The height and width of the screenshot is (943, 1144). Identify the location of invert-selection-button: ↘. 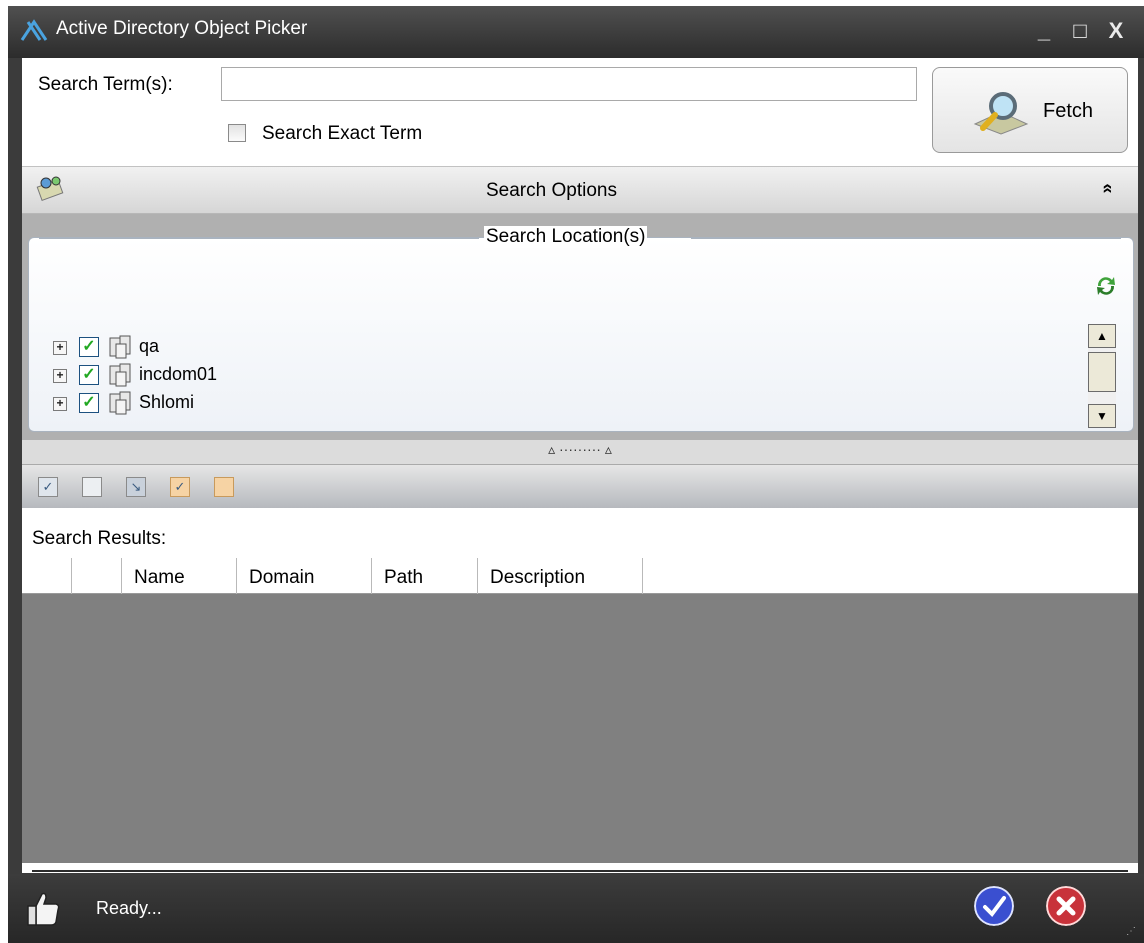
(136, 487).